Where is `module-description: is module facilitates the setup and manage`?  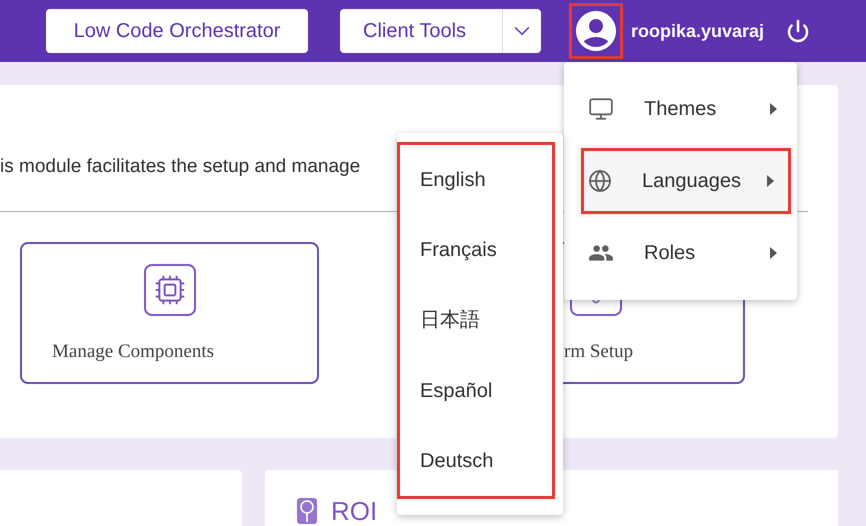
module-description: is module facilitates the setup and manage is located at coordinates (180, 166).